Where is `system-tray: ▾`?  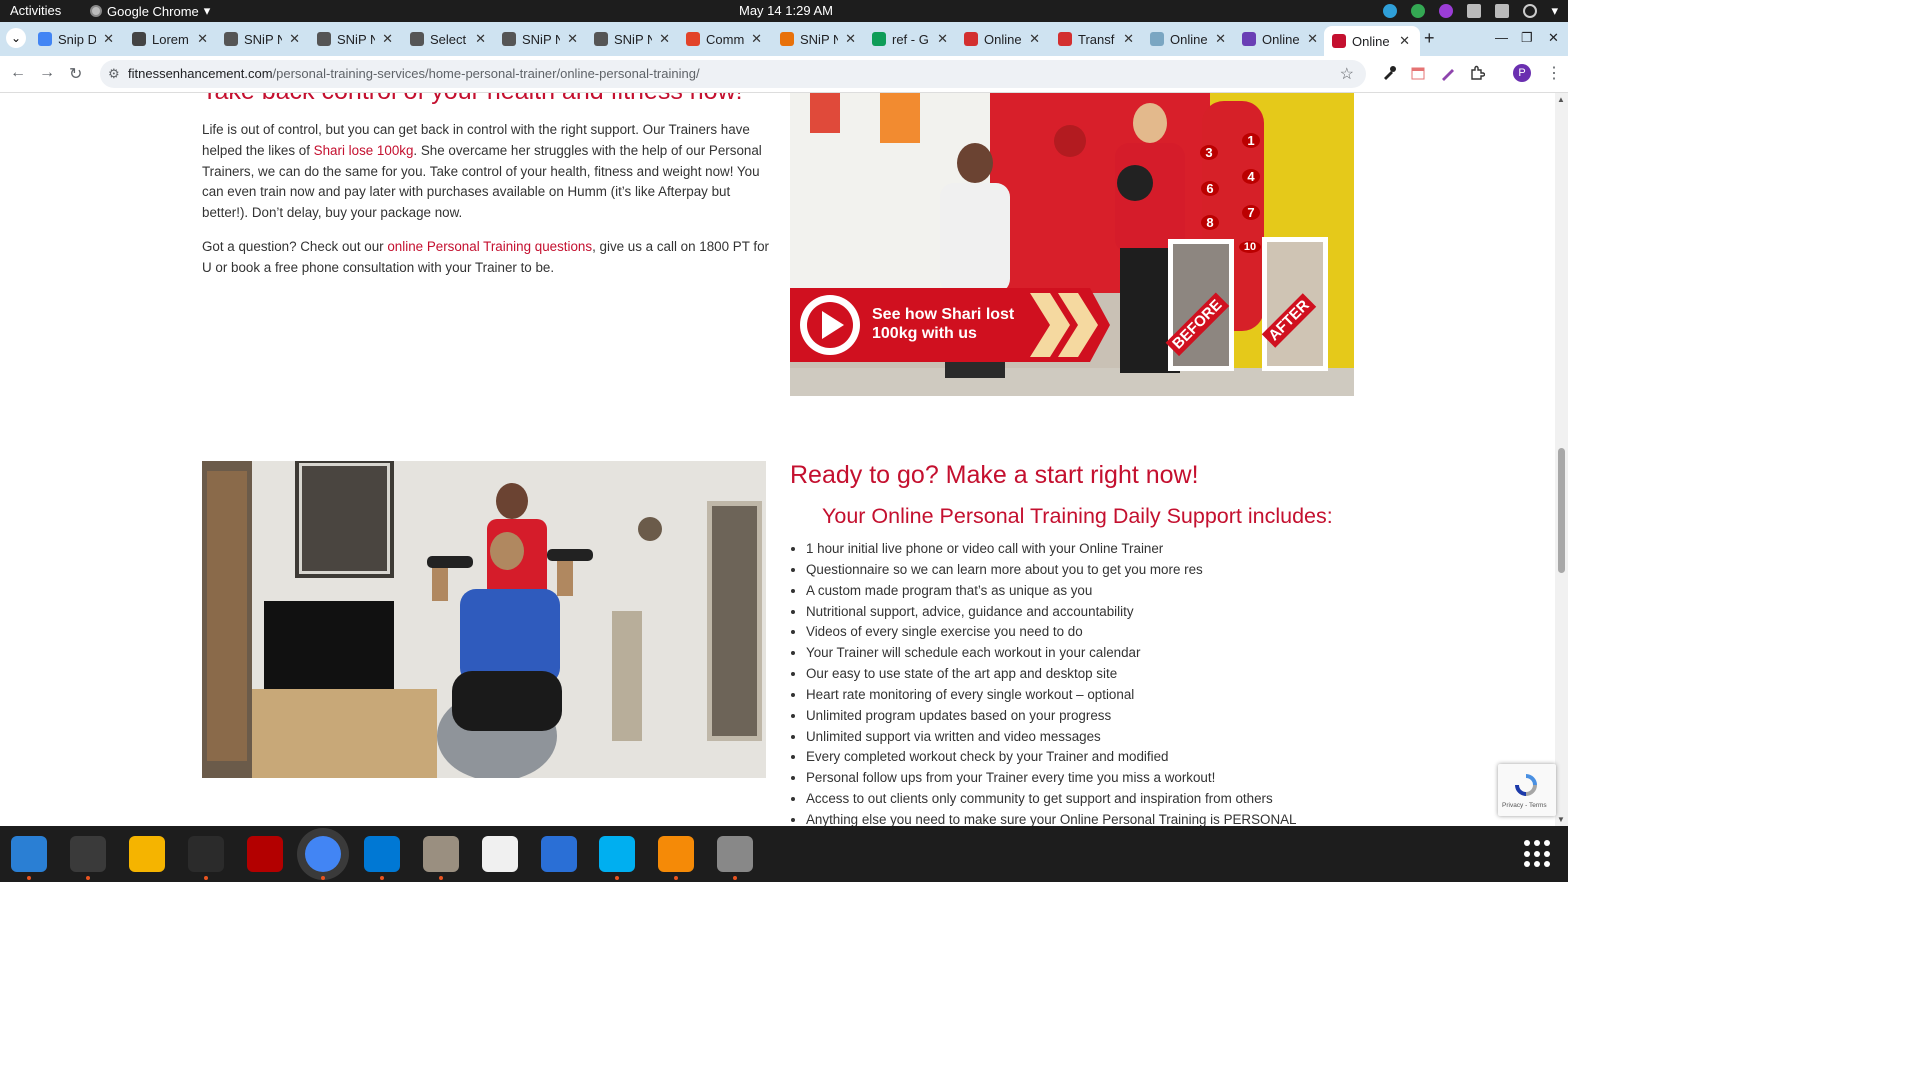
system-tray: ▾ is located at coordinates (1470, 11).